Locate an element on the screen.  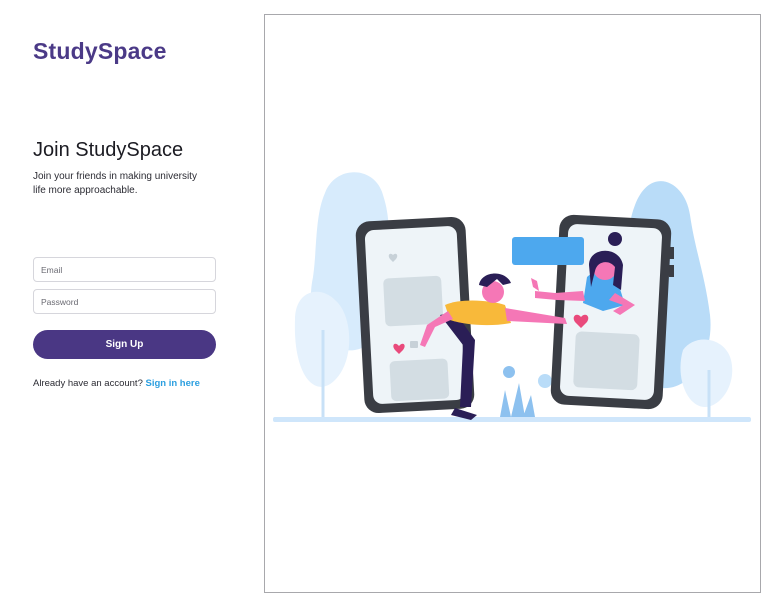
signin-prompt: Already have an account? Sign in here is located at coordinates (116, 383).